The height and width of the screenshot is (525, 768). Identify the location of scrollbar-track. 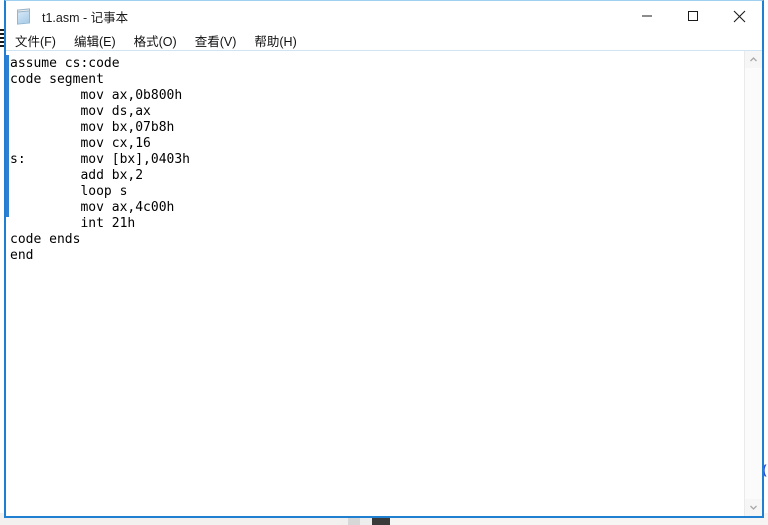
(753, 283).